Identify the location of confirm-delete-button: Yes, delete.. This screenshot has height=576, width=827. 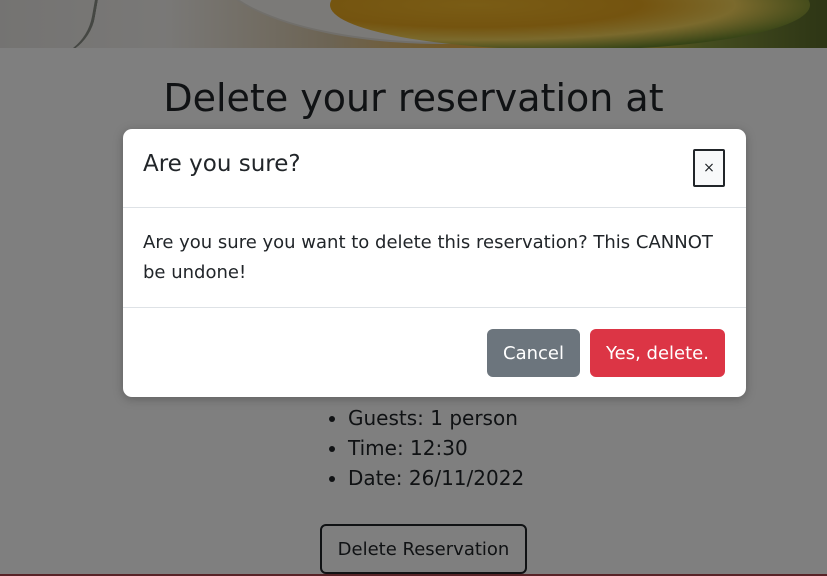
(657, 353).